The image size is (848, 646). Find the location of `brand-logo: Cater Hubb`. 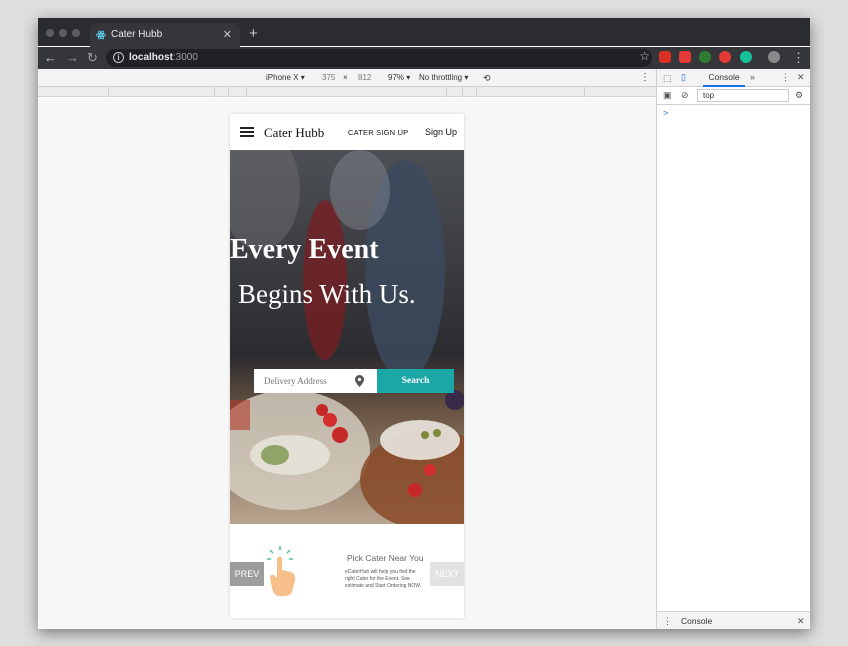

brand-logo: Cater Hubb is located at coordinates (294, 133).